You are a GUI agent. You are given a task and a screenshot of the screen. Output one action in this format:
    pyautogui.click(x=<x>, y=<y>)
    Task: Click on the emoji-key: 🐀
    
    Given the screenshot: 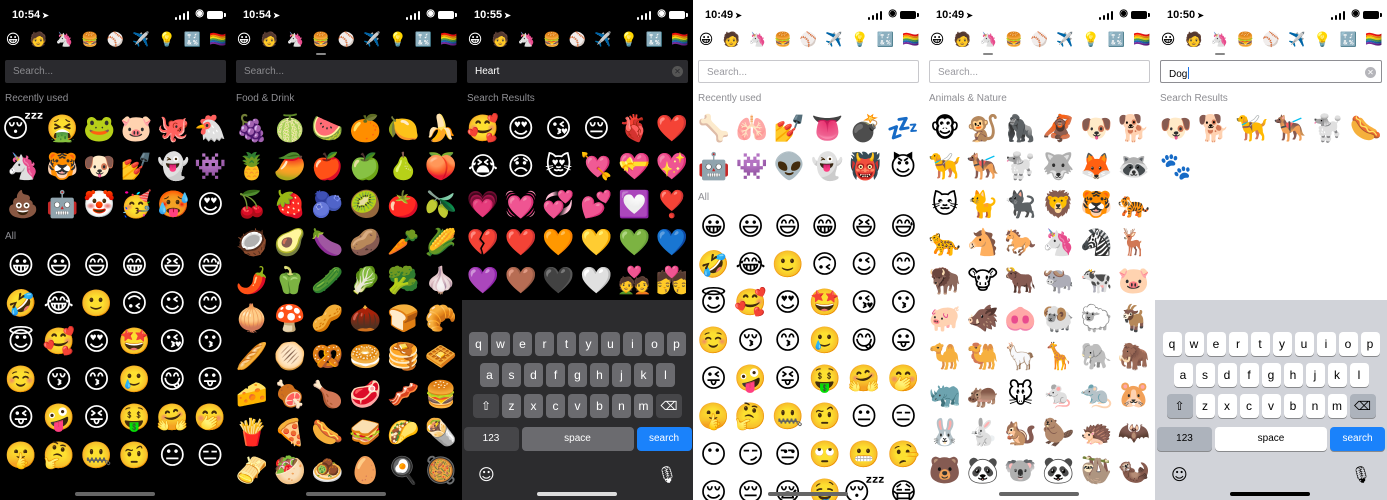 What is the action you would take?
    pyautogui.click(x=1096, y=395)
    